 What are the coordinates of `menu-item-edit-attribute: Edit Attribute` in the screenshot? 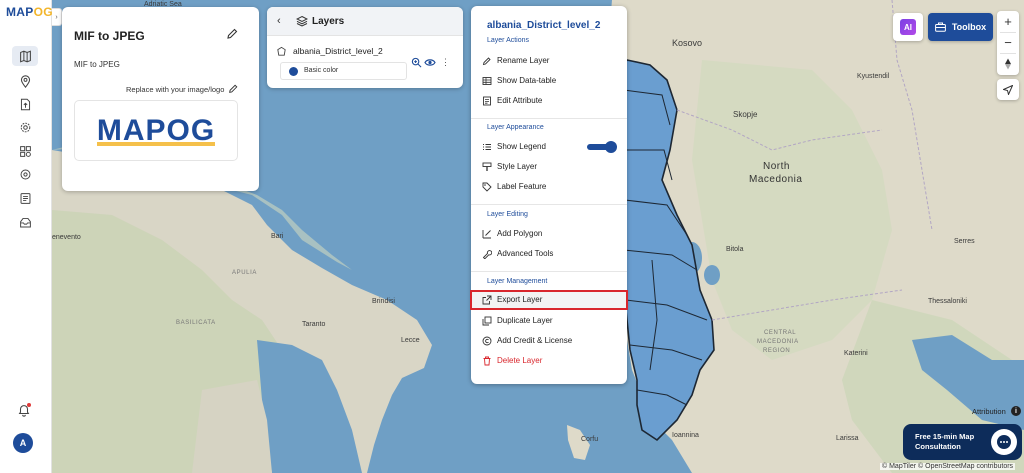 It's located at (549, 101).